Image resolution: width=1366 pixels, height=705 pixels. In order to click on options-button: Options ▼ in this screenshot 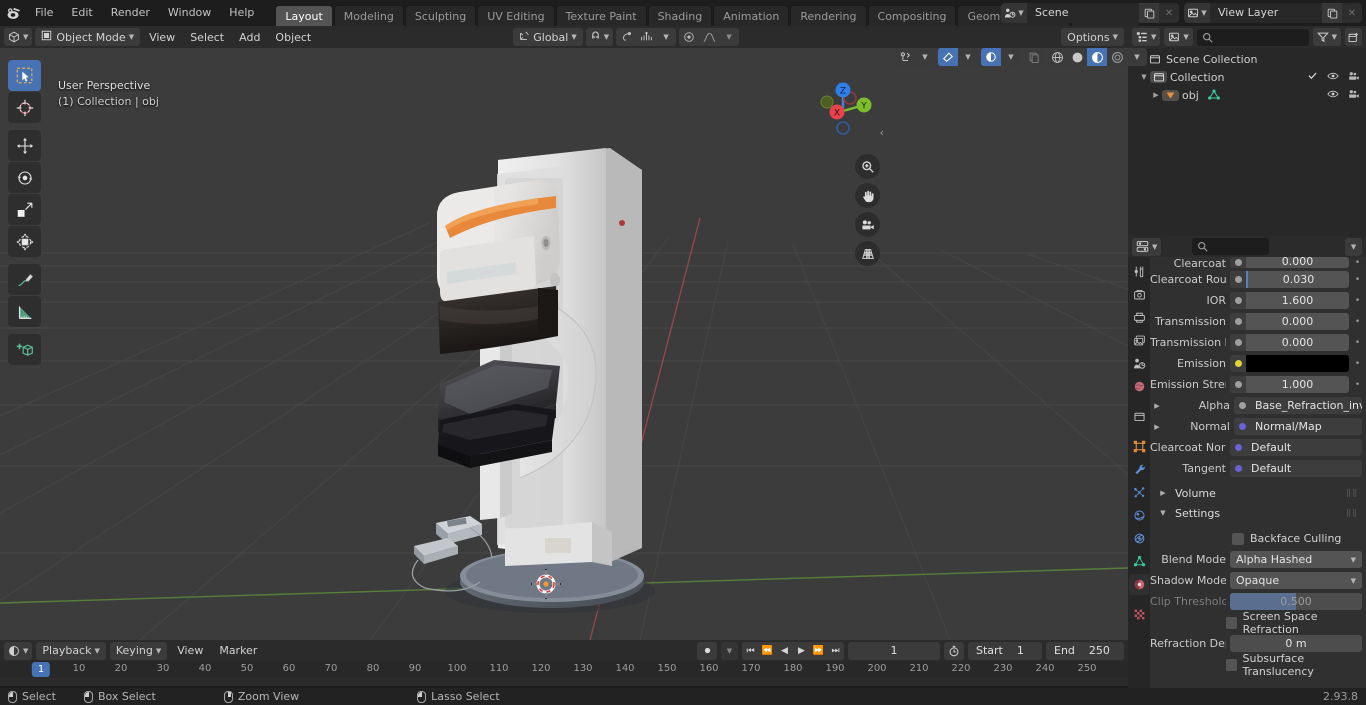, I will do `click(1092, 37)`.